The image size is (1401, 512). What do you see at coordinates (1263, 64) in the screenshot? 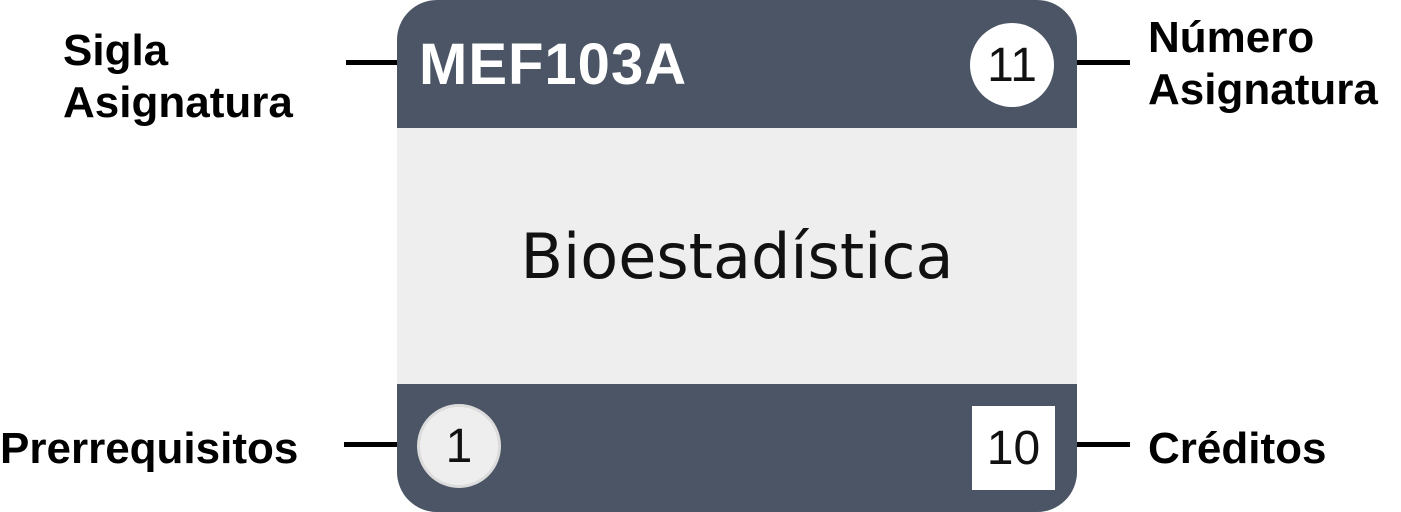
I see `numero-asignatura-label: Número Asignatura` at bounding box center [1263, 64].